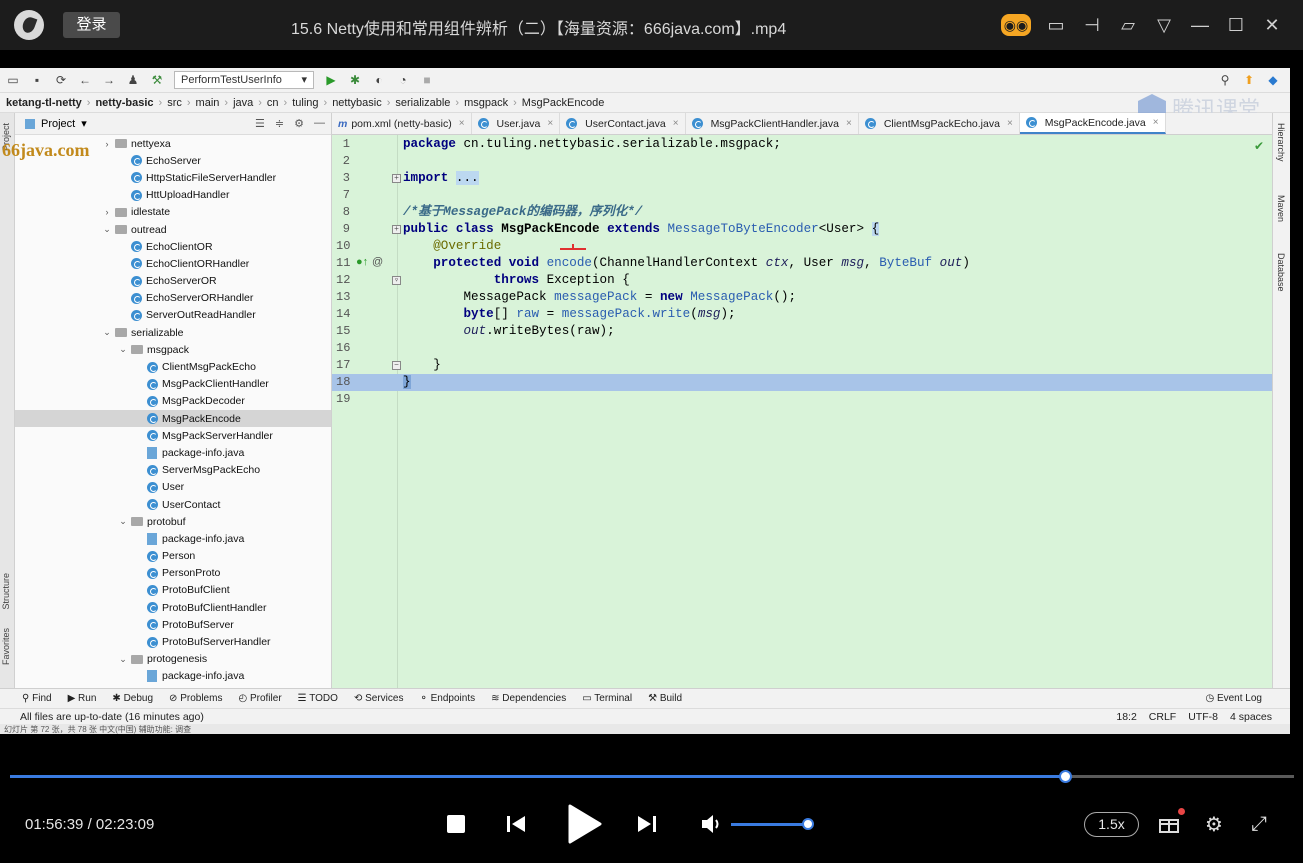  What do you see at coordinates (157, 80) in the screenshot?
I see `hammer-icon: ⚒` at bounding box center [157, 80].